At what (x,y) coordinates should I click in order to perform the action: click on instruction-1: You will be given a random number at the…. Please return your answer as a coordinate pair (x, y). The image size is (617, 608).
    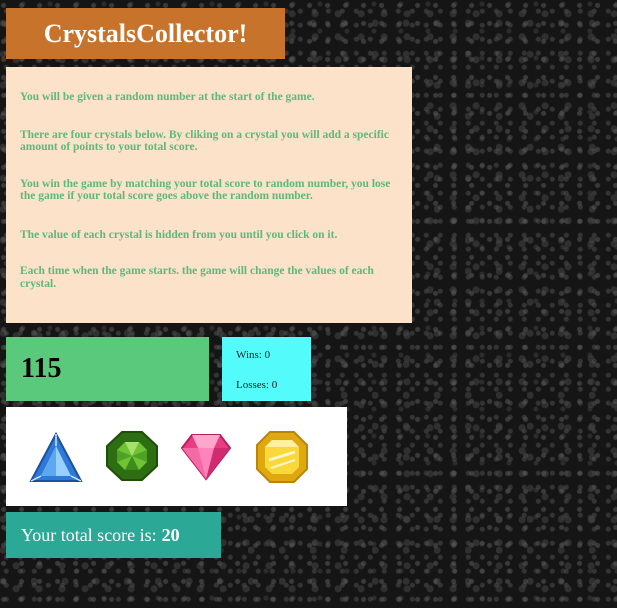
    Looking at the image, I should click on (167, 97).